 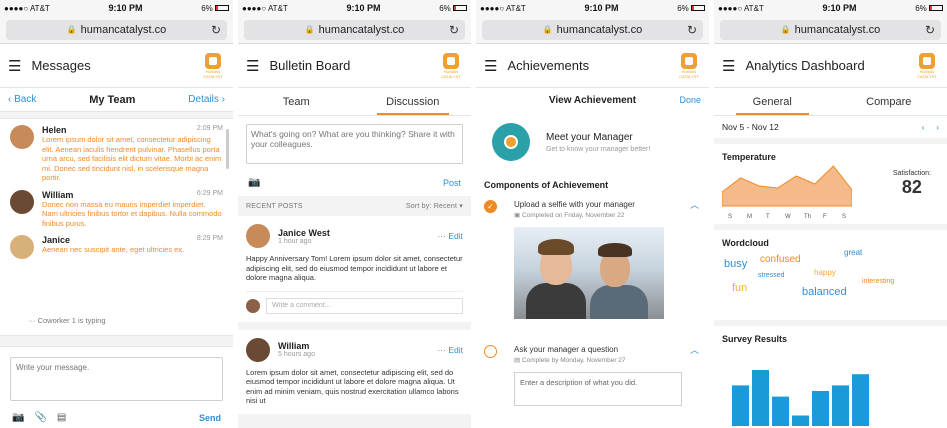 What do you see at coordinates (354, 144) in the screenshot?
I see `post-input` at bounding box center [354, 144].